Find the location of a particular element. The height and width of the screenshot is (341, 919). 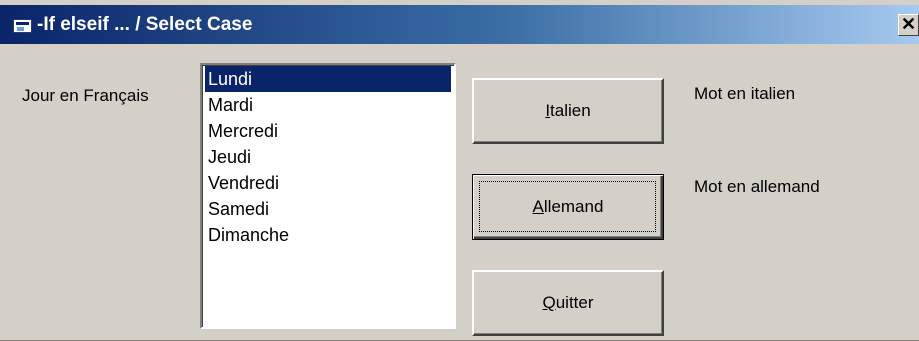

mot-allemand-label: Mot en allemand is located at coordinates (757, 186).